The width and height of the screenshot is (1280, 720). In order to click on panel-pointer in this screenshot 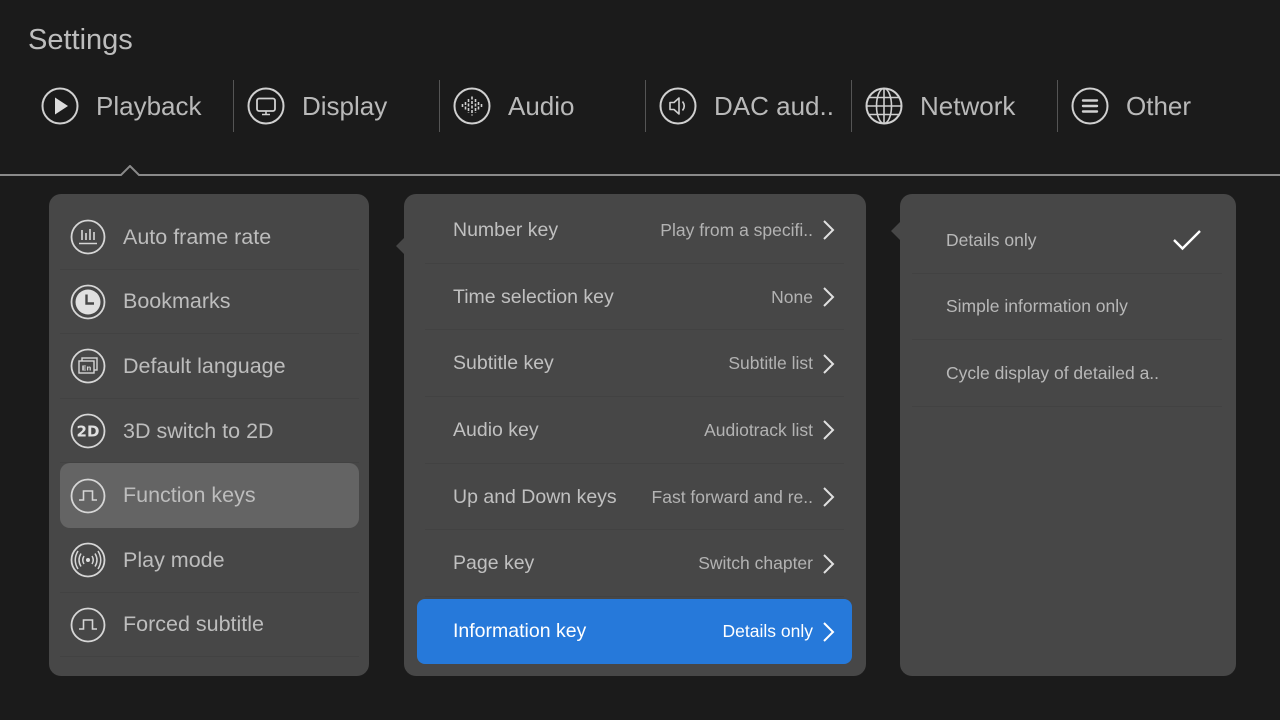, I will do `click(895, 231)`.